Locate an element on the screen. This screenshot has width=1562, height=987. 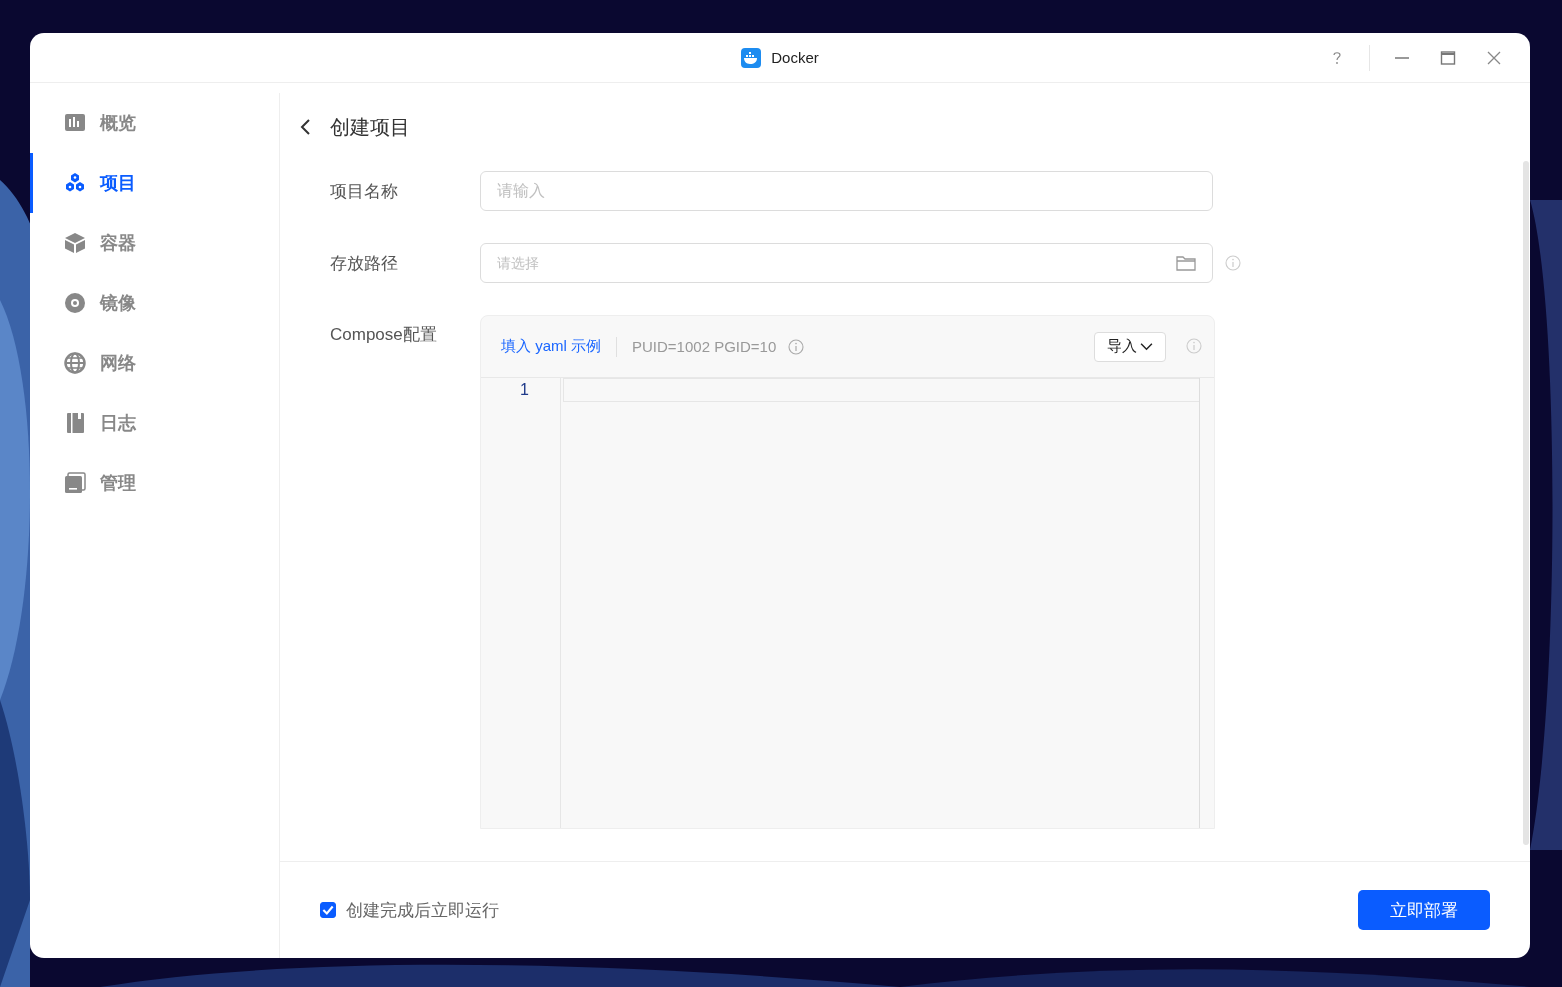
box-icon is located at coordinates (75, 243).